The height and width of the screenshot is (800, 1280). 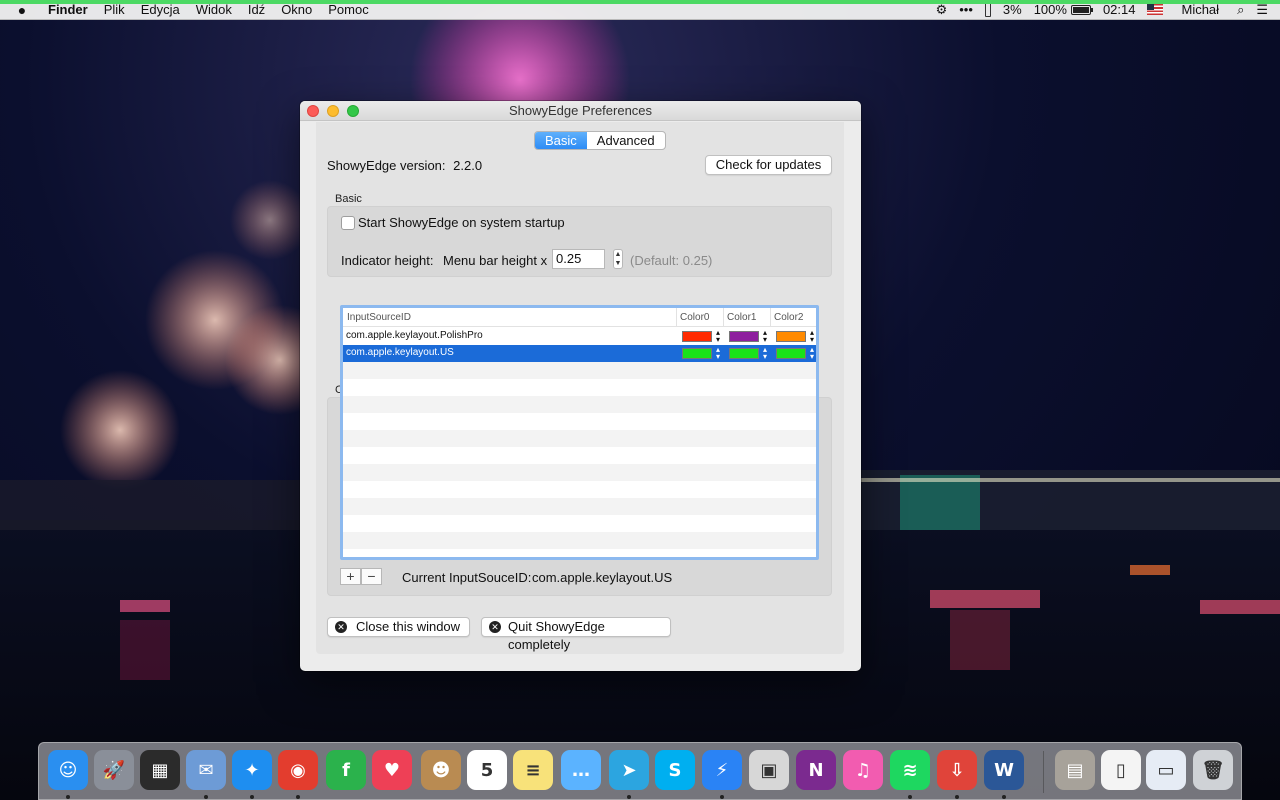 I want to click on cpu-meter-icon, so click(x=988, y=9).